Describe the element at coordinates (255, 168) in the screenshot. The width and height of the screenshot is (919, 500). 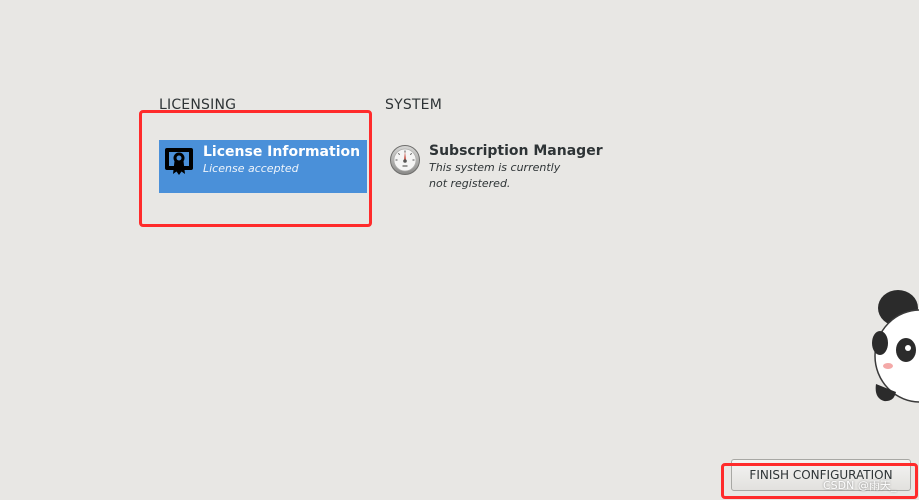
I see `annotation-box-licensing` at that location.